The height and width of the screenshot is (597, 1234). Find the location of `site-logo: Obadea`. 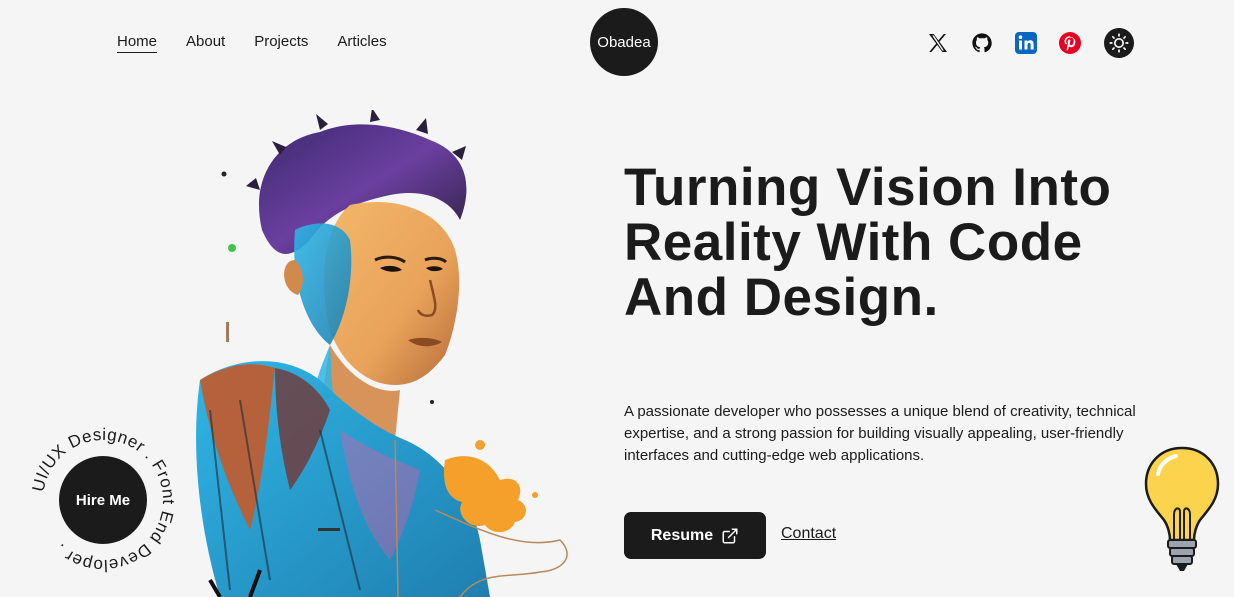

site-logo: Obadea is located at coordinates (624, 42).